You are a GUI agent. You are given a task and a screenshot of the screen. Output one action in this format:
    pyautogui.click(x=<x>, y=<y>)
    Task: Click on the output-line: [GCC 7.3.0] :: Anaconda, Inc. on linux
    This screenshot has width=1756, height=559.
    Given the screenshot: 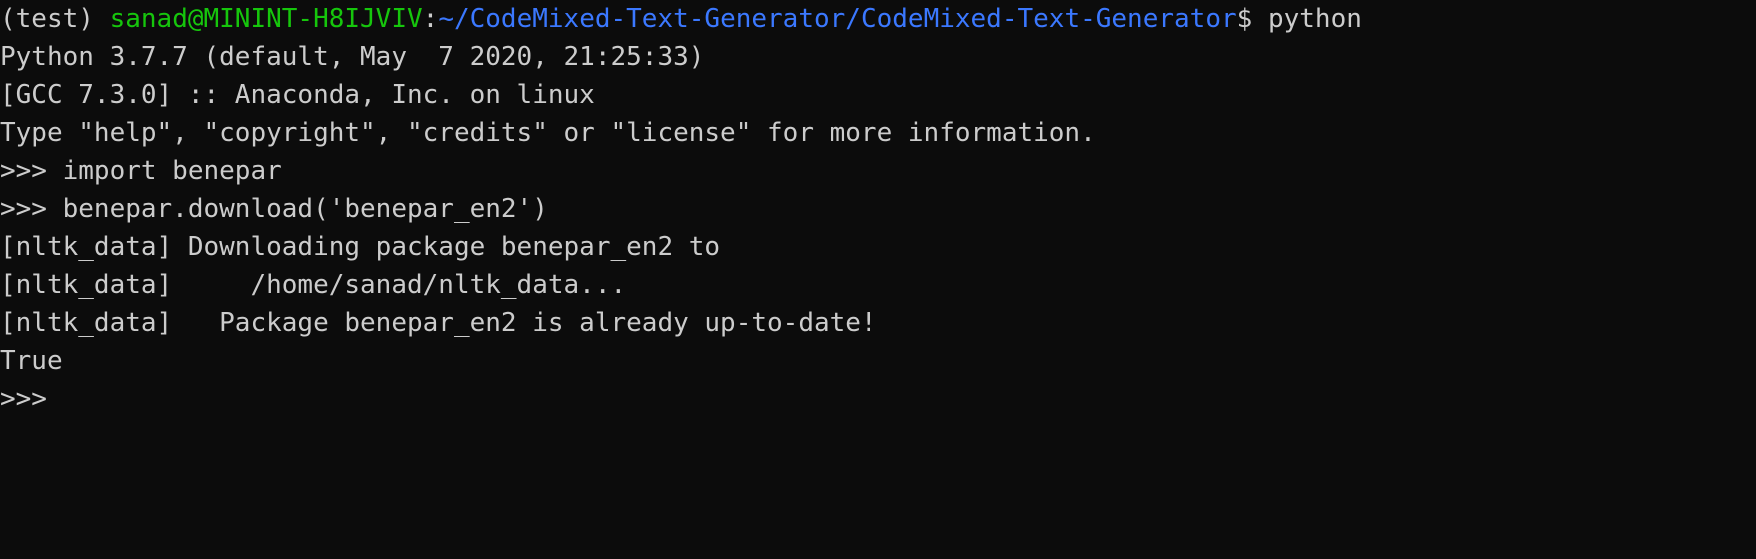 What is the action you would take?
    pyautogui.click(x=297, y=95)
    